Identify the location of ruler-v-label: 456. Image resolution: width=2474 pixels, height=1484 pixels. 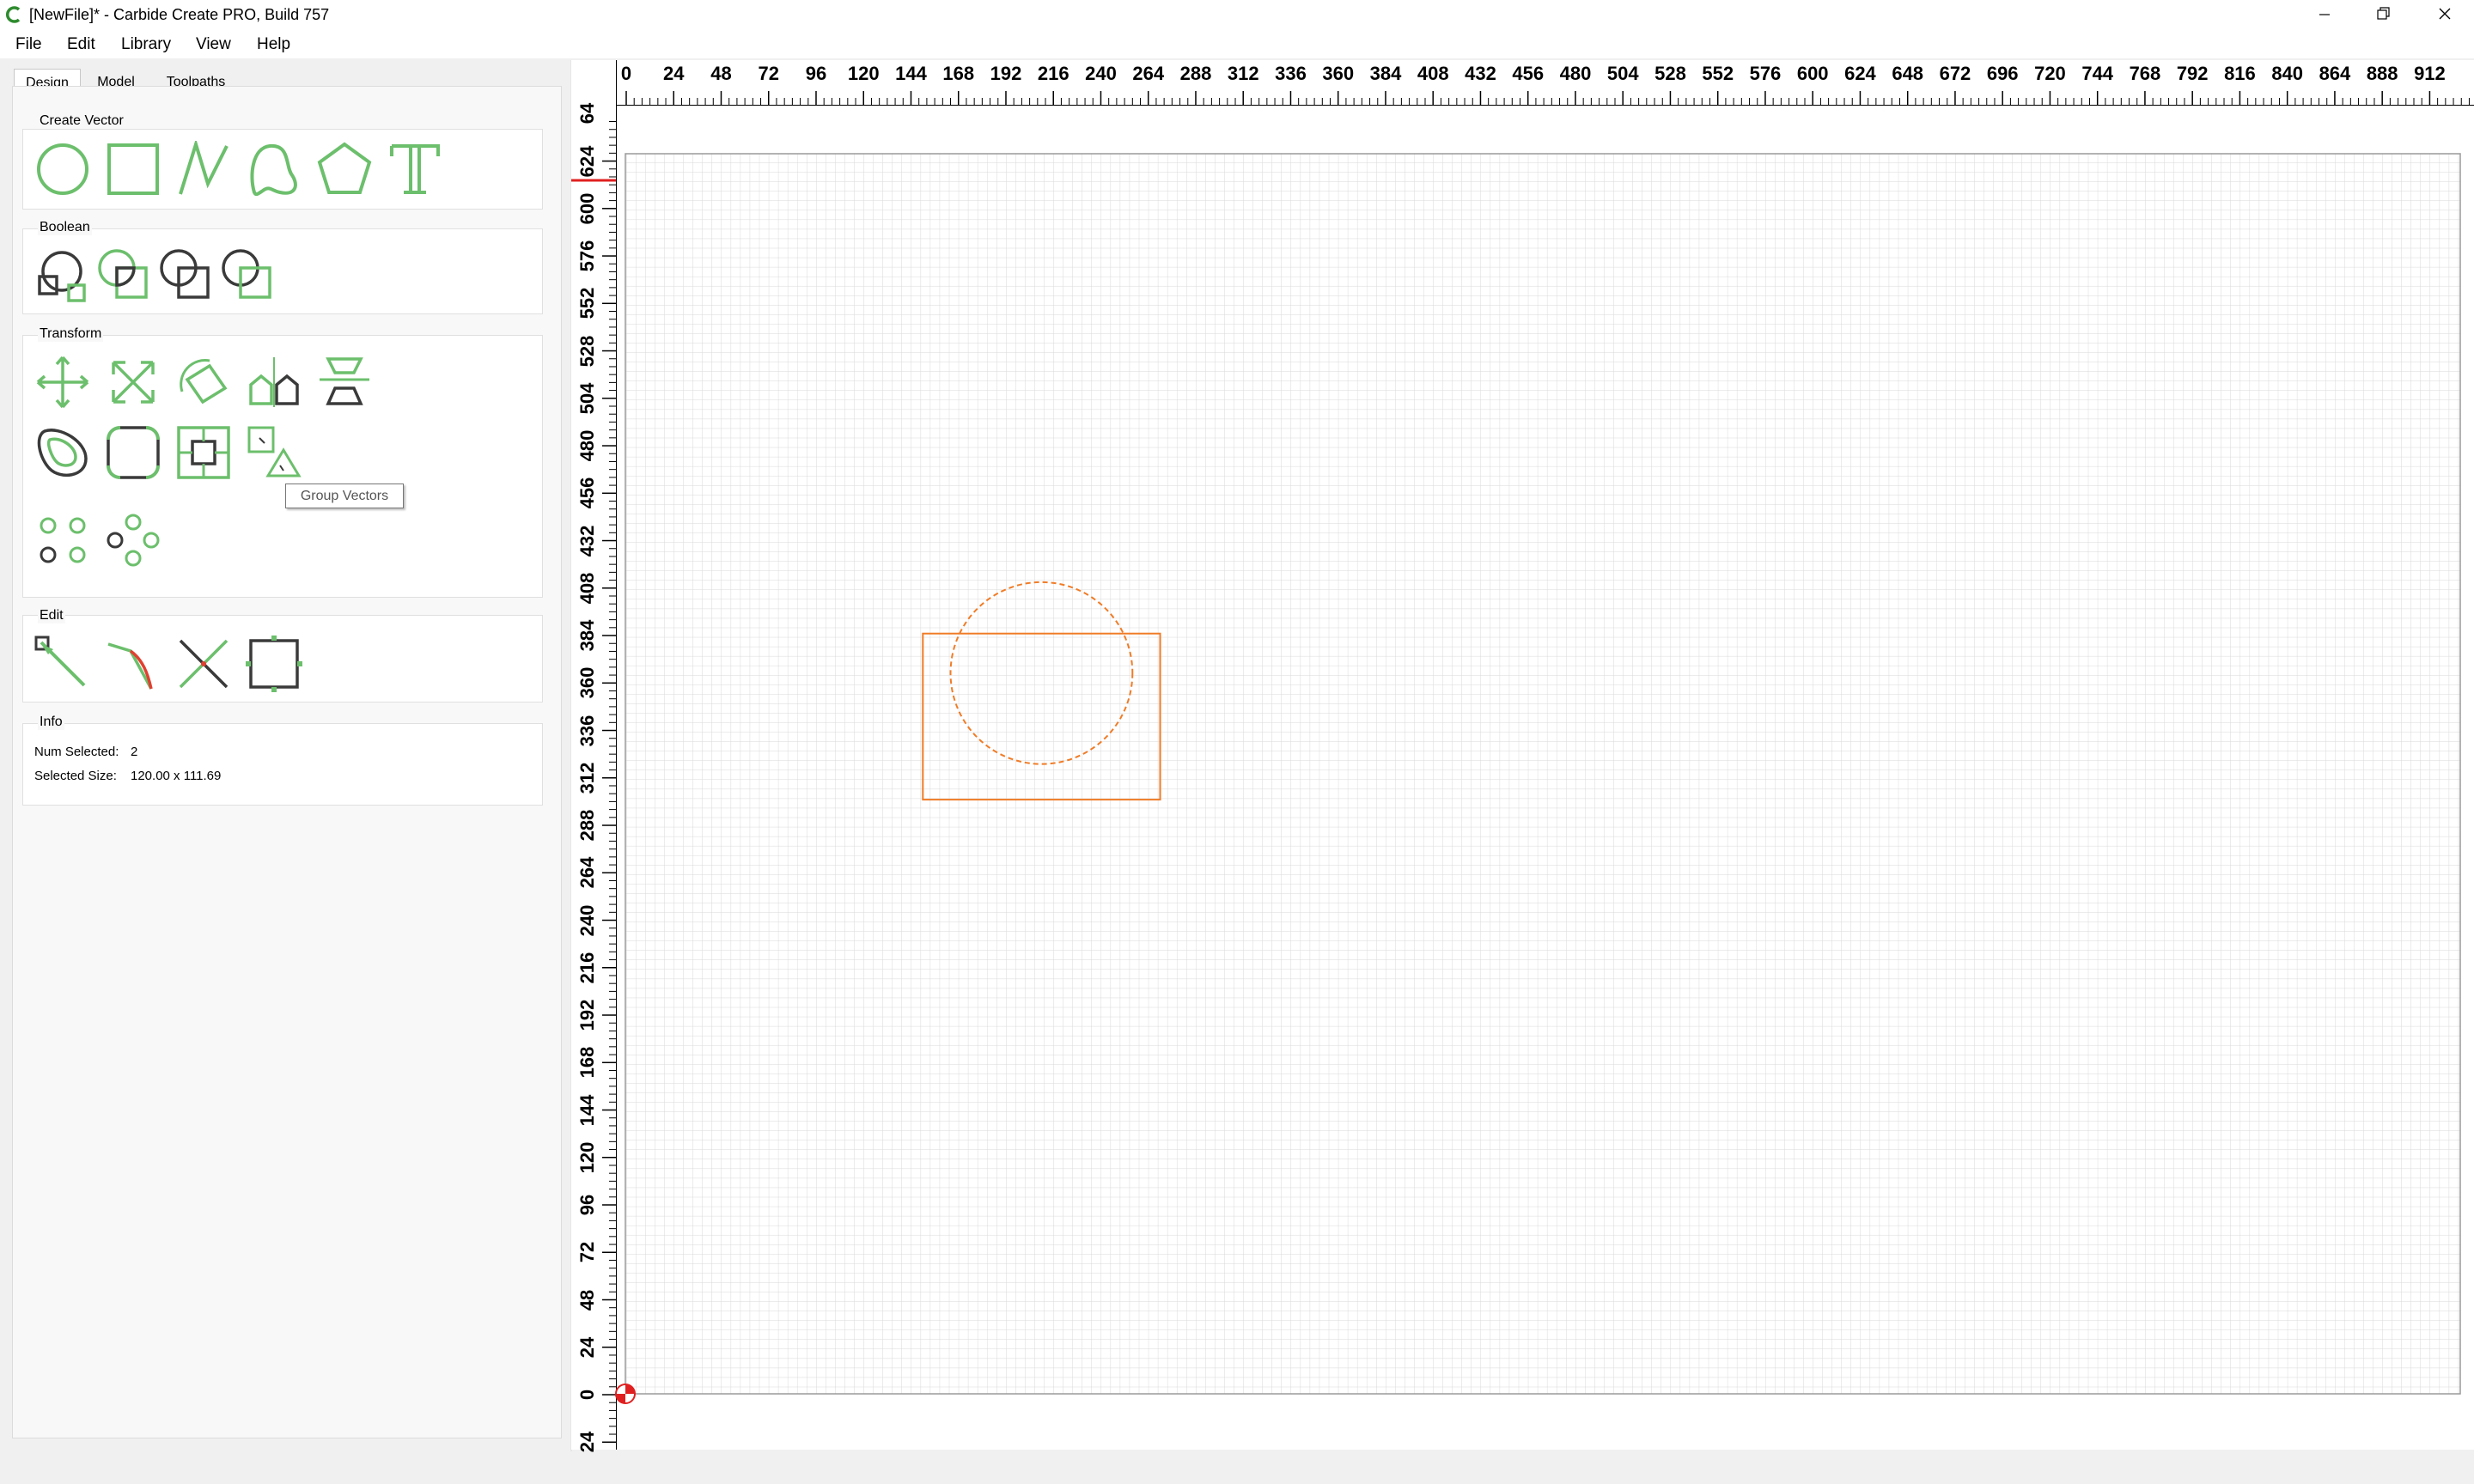
(587, 493).